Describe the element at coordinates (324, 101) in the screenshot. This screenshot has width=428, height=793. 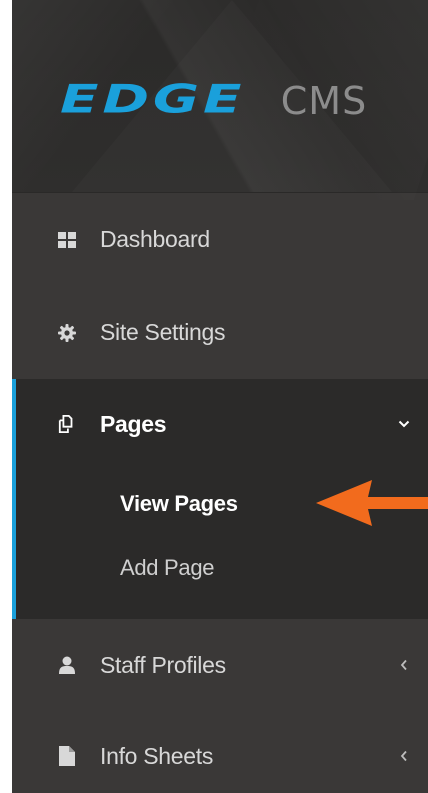
I see `logo-cms-text: CMS` at that location.